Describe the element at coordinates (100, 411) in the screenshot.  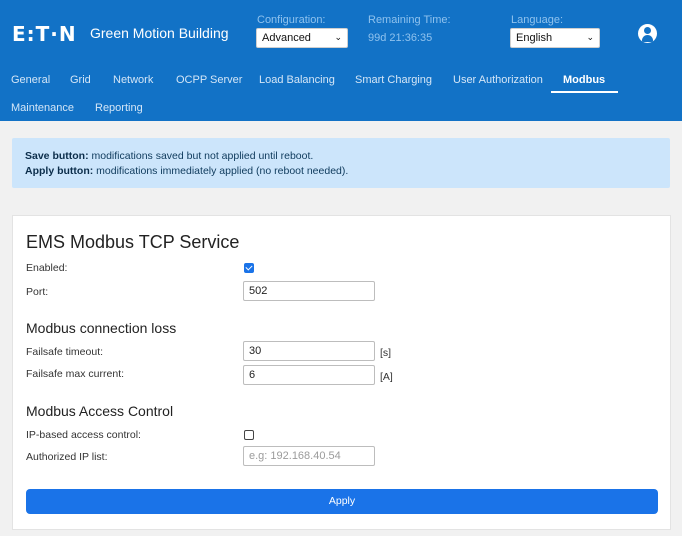
I see `access-control-title: Modbus Access Control` at that location.